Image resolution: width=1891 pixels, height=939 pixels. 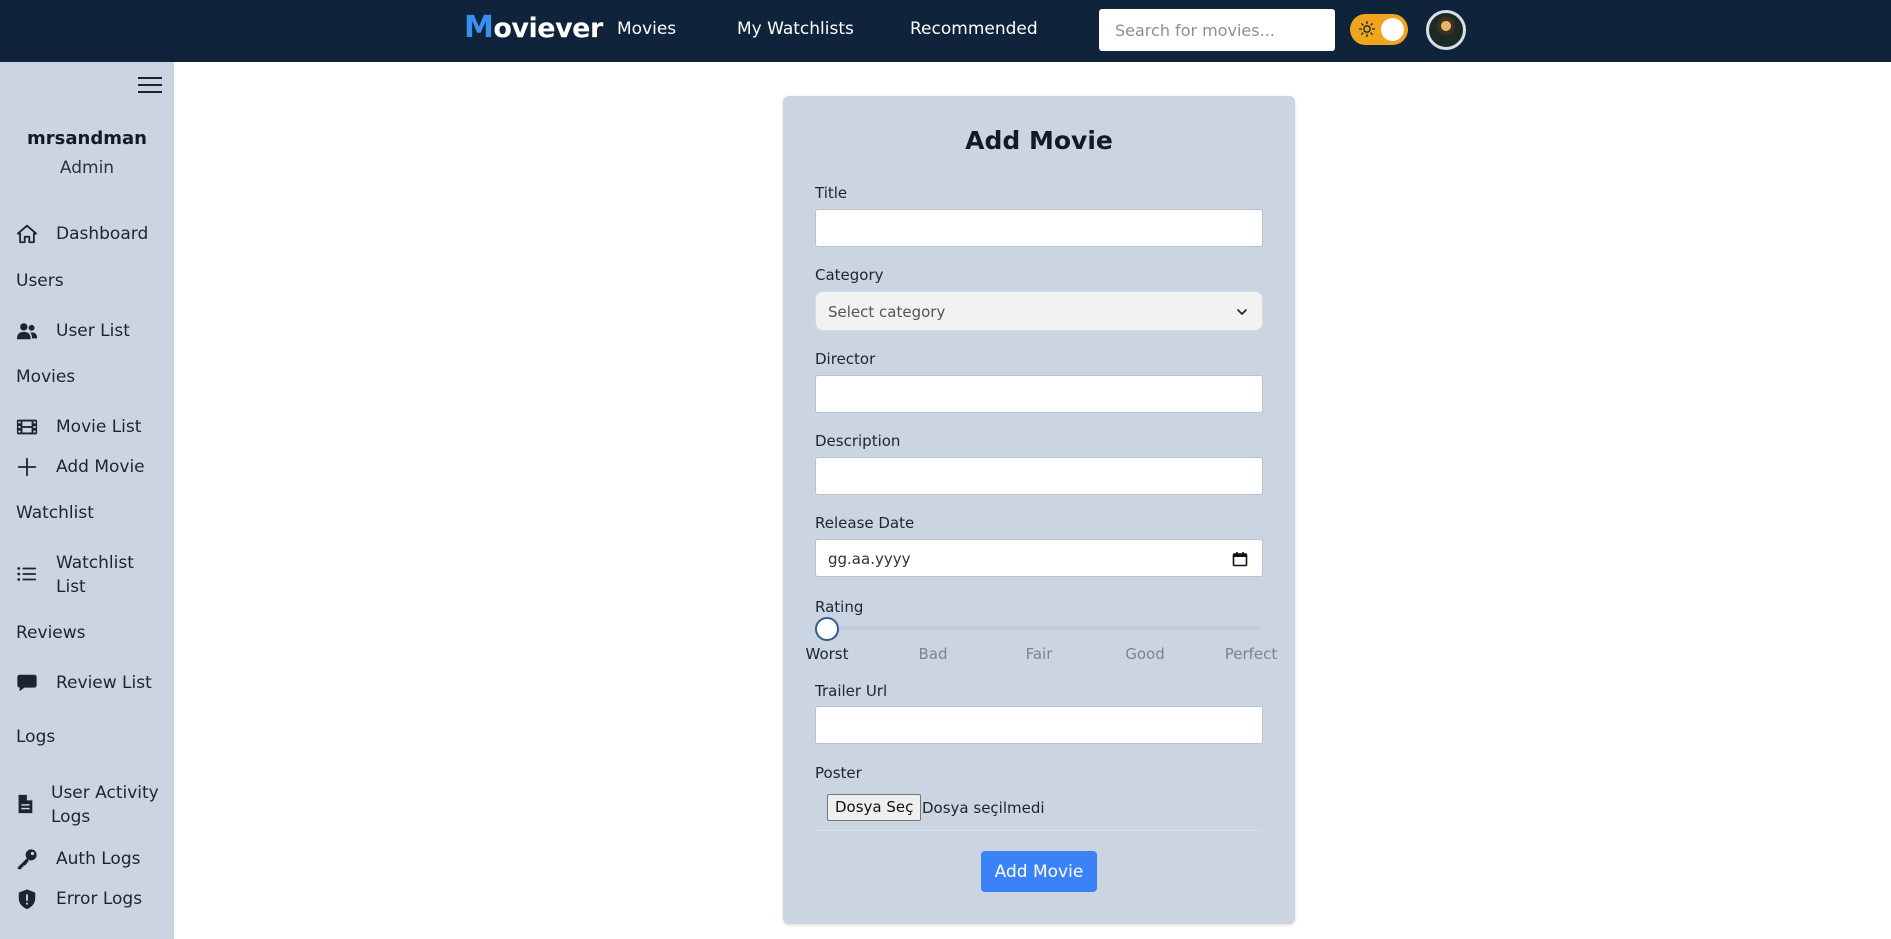 What do you see at coordinates (40, 281) in the screenshot?
I see `sidebar-section-users: Users` at bounding box center [40, 281].